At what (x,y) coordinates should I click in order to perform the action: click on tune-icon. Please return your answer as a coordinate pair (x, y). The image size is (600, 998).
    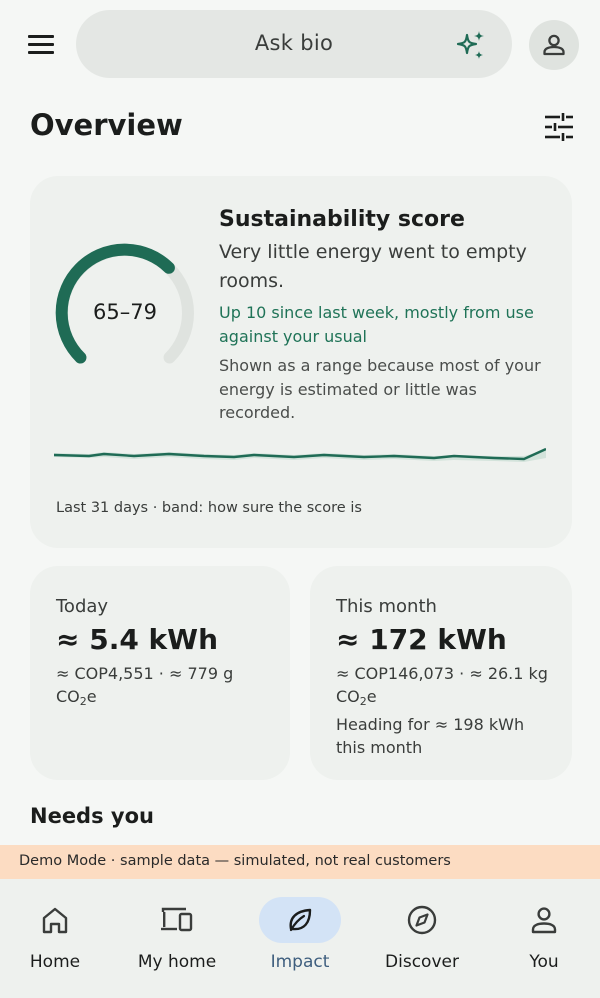
    Looking at the image, I should click on (559, 127).